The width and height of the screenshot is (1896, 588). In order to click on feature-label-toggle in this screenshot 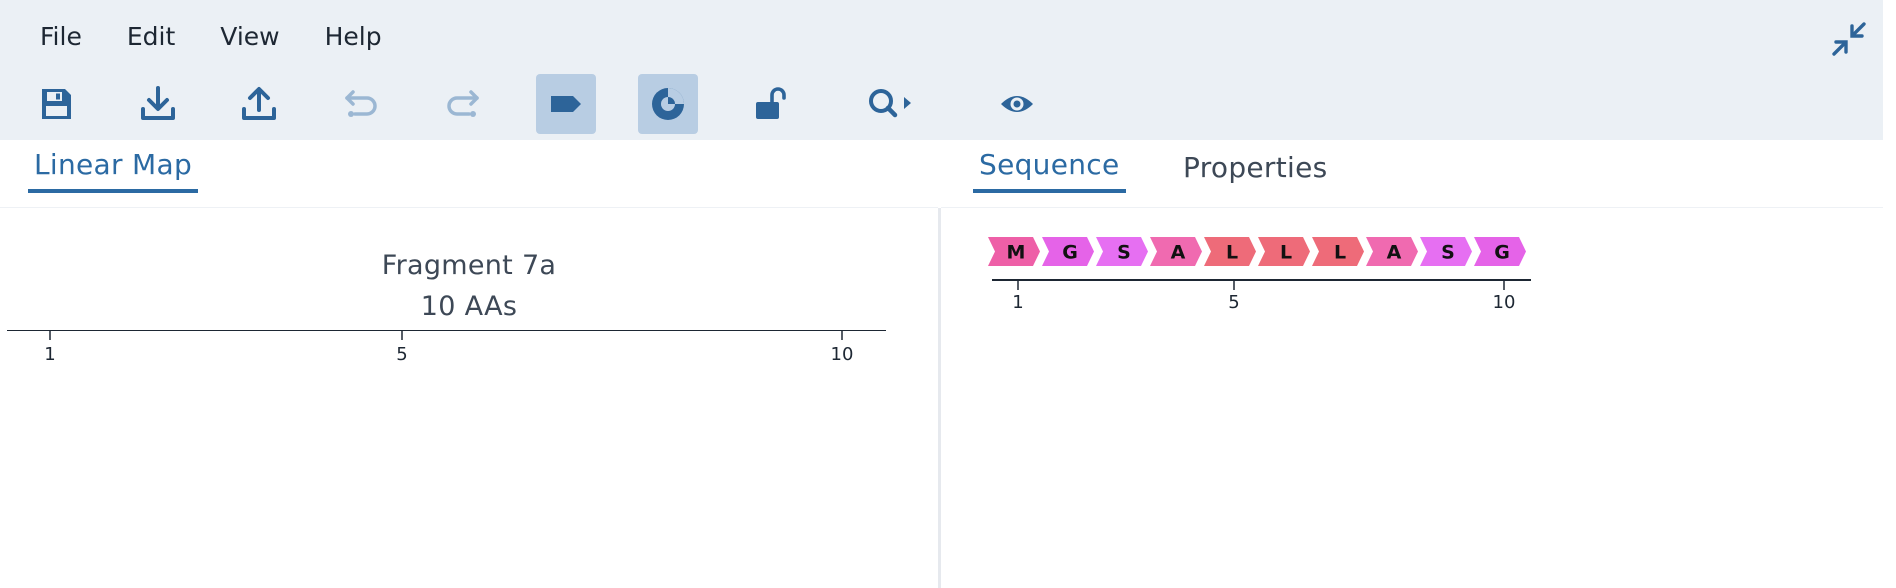, I will do `click(566, 104)`.